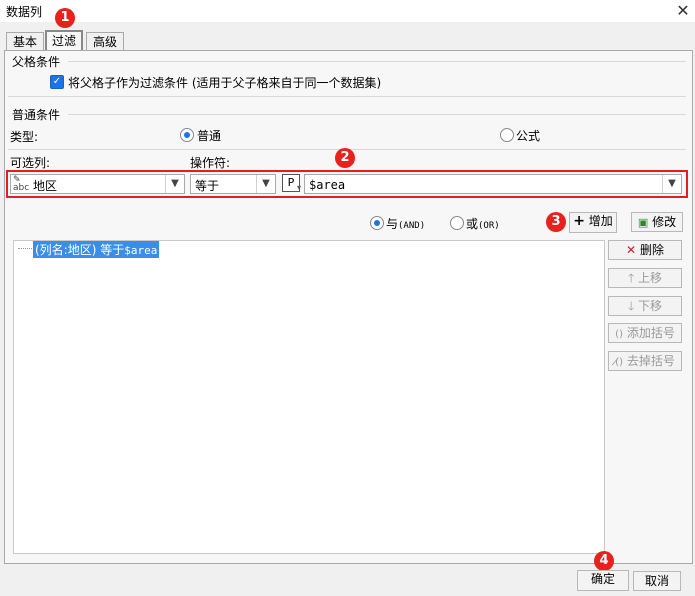 Image resolution: width=695 pixels, height=596 pixels. What do you see at coordinates (209, 136) in the screenshot?
I see `type-normal-label: 普通` at bounding box center [209, 136].